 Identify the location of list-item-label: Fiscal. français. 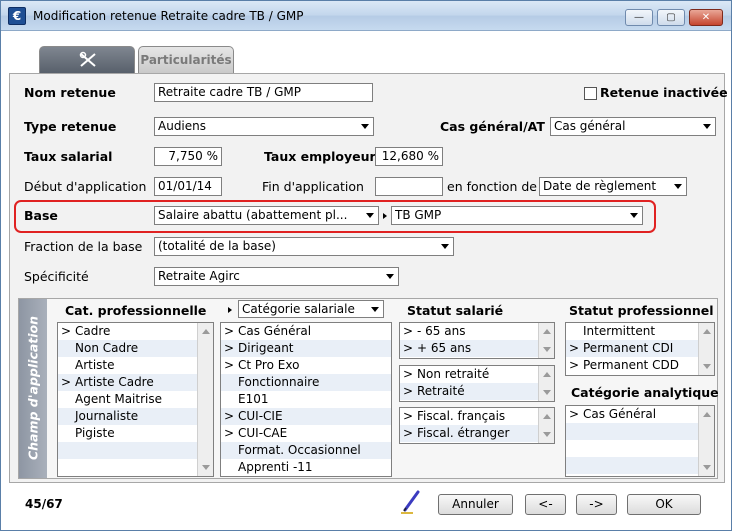
(461, 416).